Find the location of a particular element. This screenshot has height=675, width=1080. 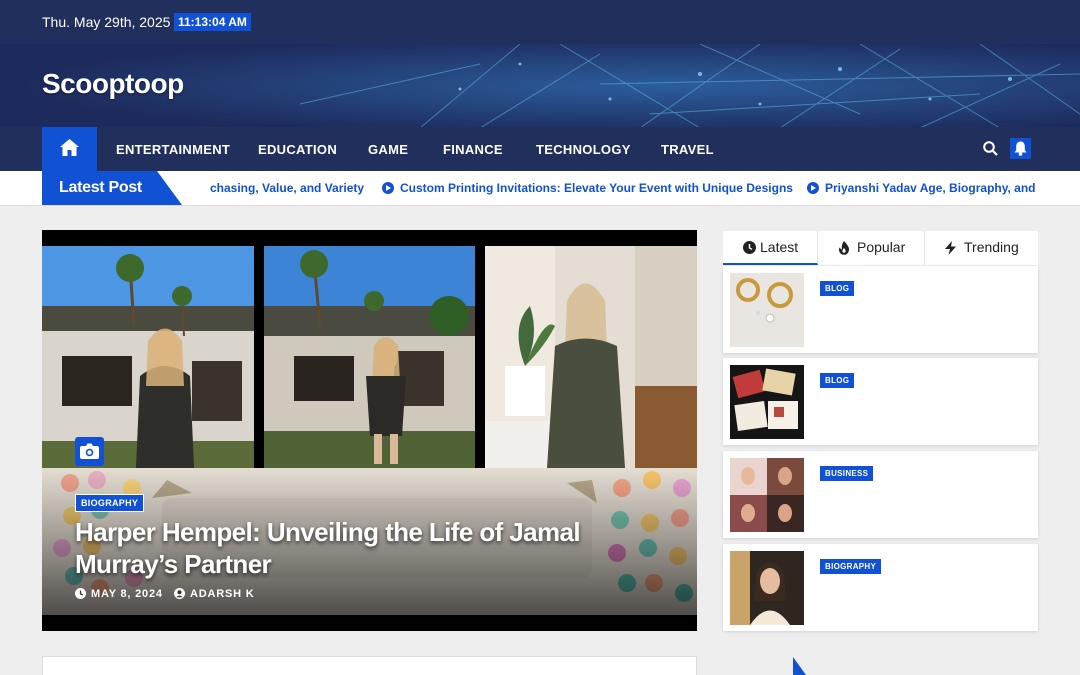

photo-woman-standing is located at coordinates (369, 357).